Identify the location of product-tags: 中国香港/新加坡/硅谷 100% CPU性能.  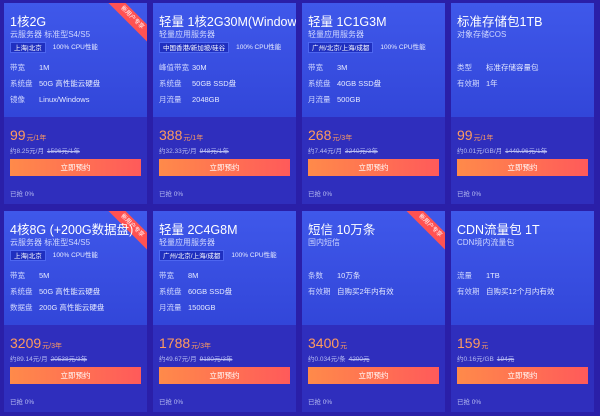
(221, 48).